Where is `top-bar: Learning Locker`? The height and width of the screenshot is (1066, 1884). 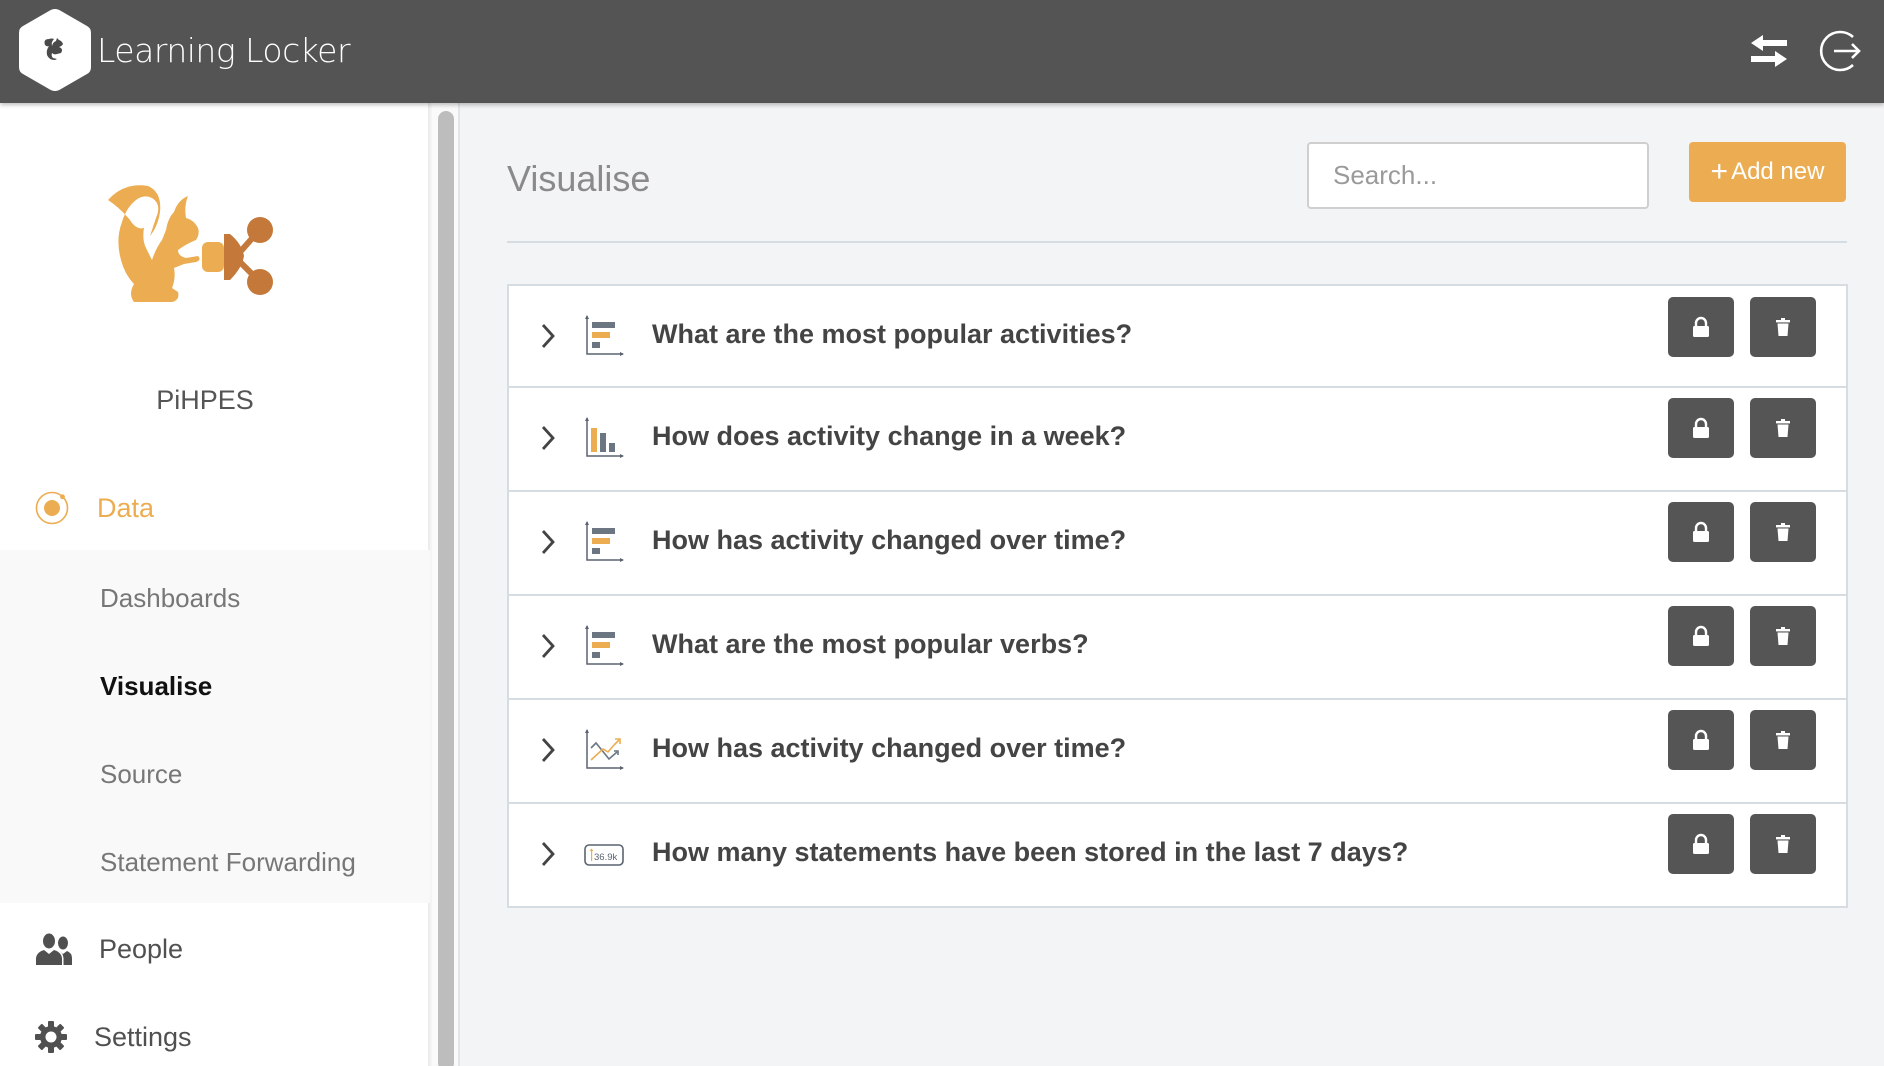 top-bar: Learning Locker is located at coordinates (942, 51).